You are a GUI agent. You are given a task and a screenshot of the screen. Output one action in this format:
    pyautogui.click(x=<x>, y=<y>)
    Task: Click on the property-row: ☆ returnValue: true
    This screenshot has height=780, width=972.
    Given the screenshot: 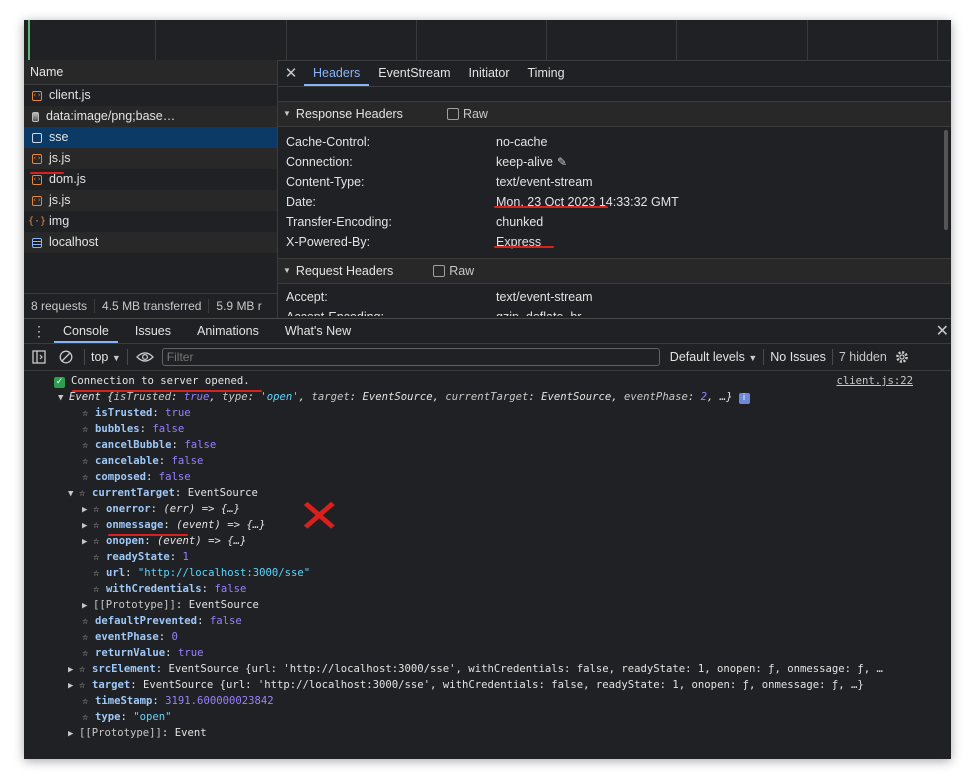 What is the action you would take?
    pyautogui.click(x=143, y=653)
    